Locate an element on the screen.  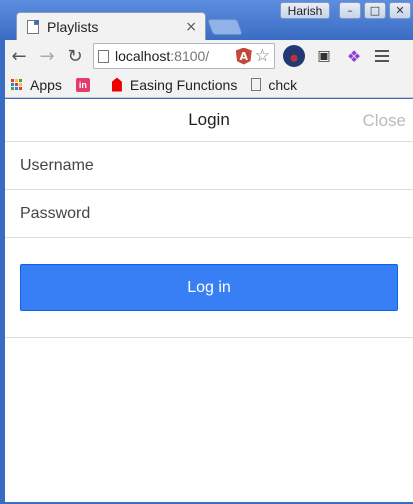
bookmark-easing-functions: Easing Functions is located at coordinates (174, 84).